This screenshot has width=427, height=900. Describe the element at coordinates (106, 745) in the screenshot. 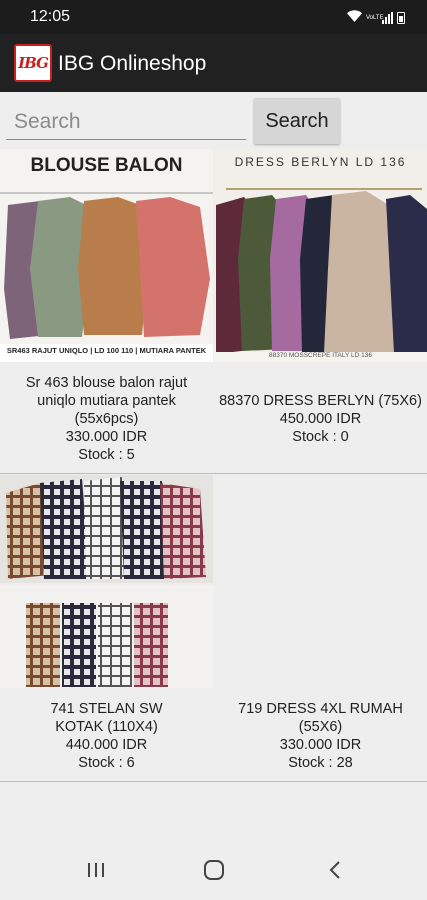

I see `product-price: 440.000 IDR` at that location.